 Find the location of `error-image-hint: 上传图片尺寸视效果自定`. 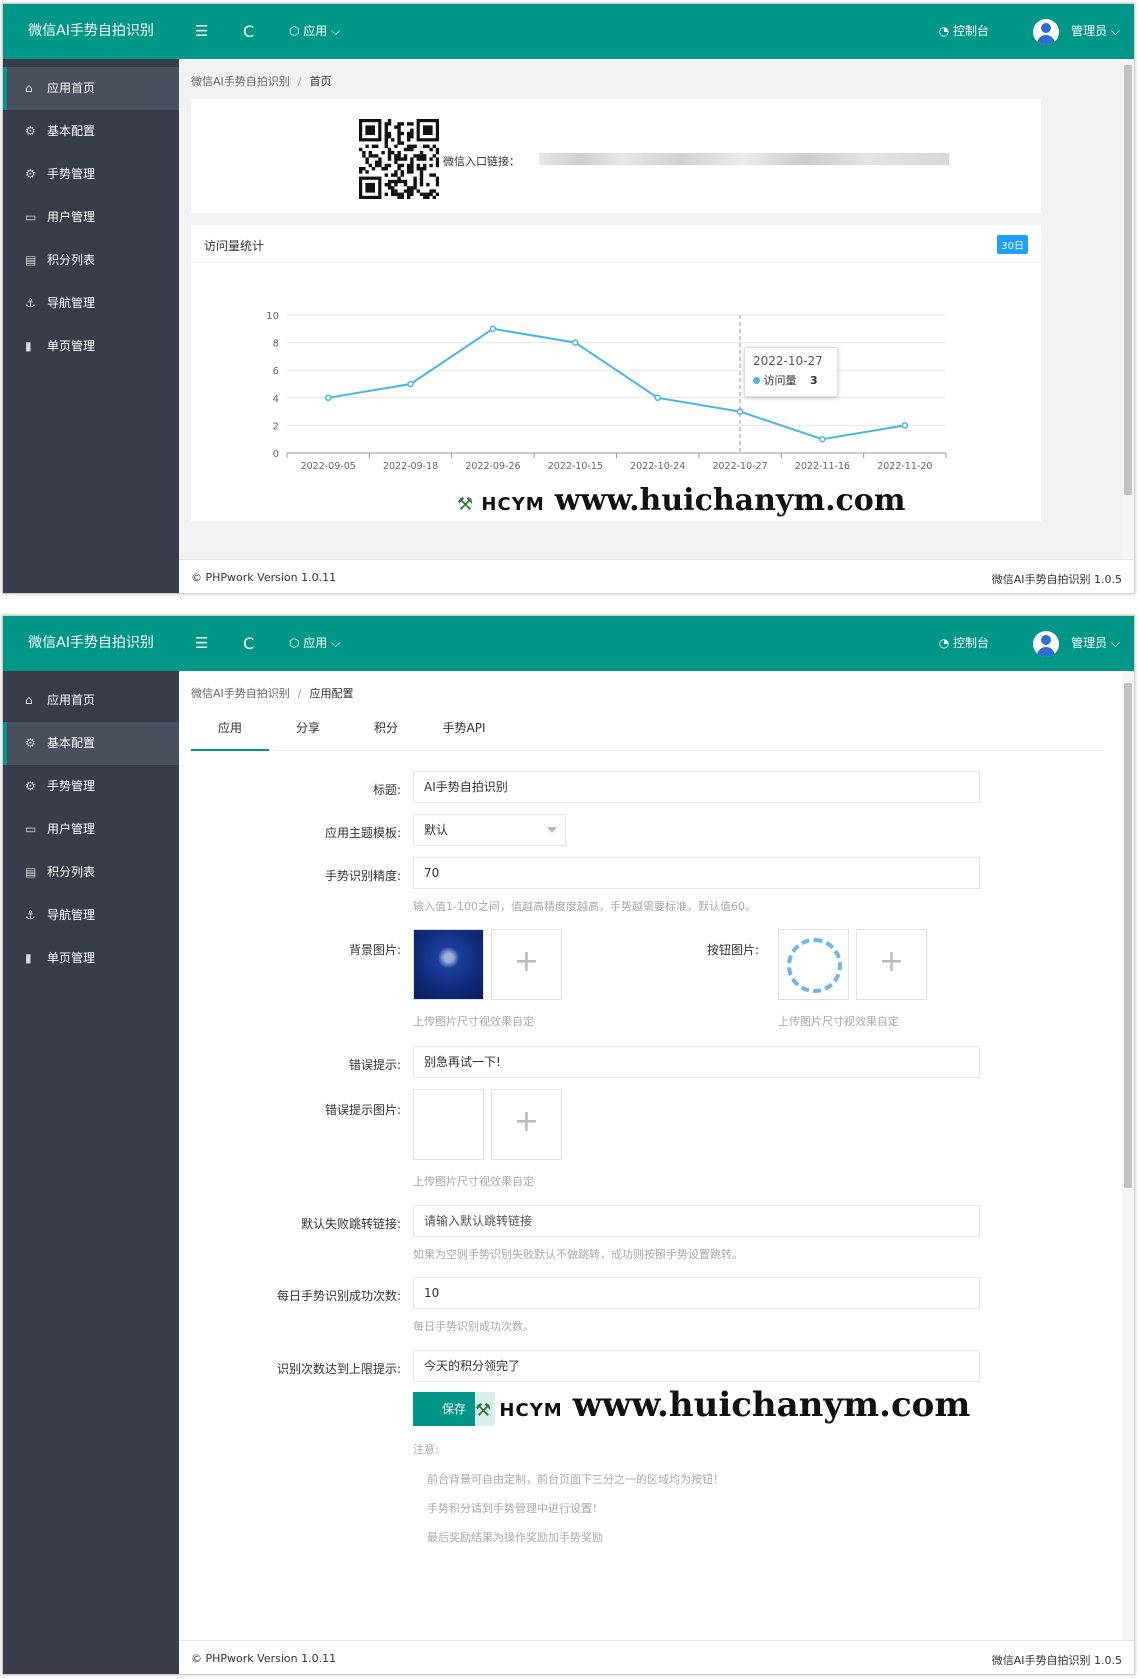

error-image-hint: 上传图片尺寸视效果自定 is located at coordinates (473, 1181).